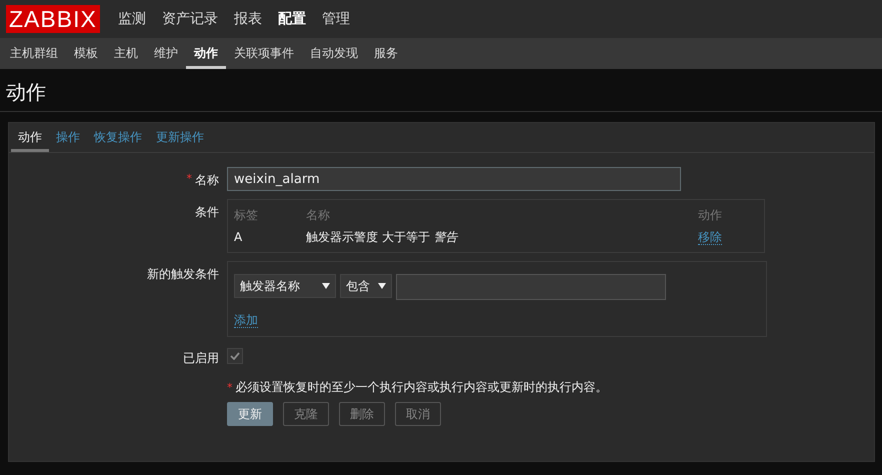  Describe the element at coordinates (292, 19) in the screenshot. I see `menu-item: 配置` at that location.